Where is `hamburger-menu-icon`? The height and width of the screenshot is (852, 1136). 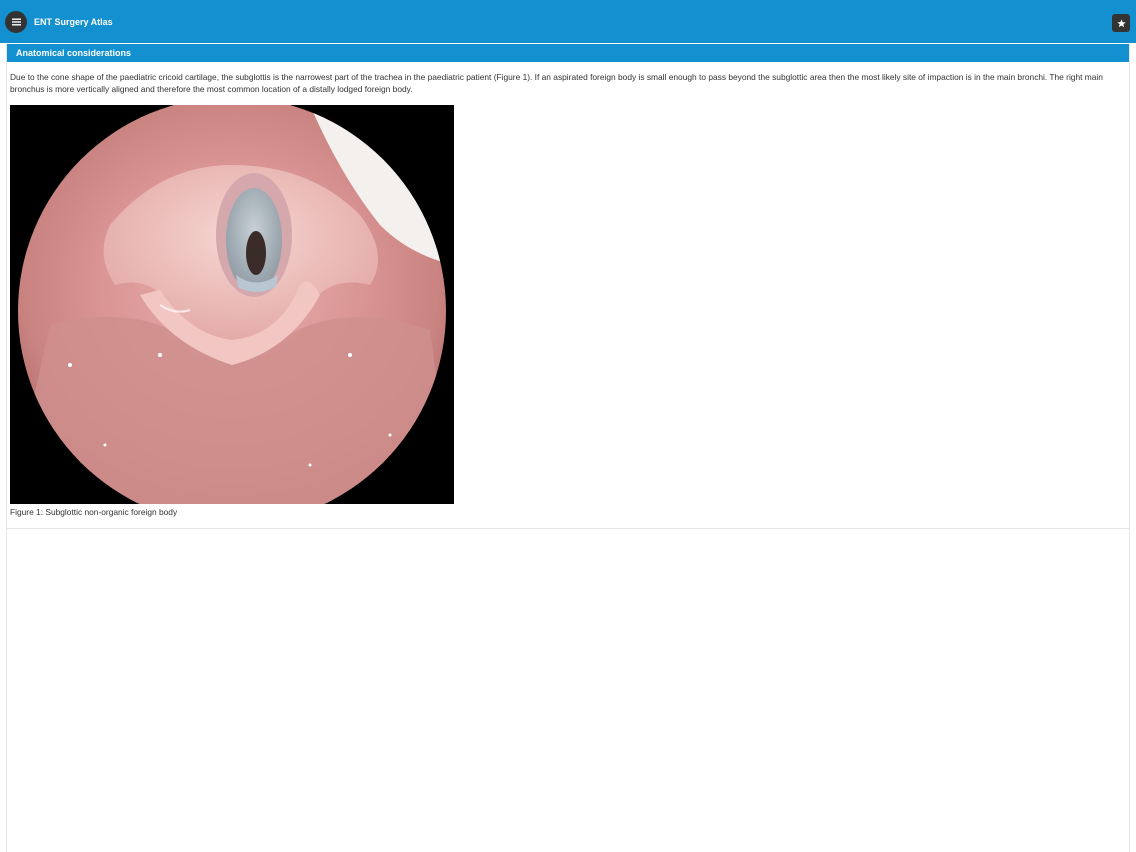
hamburger-menu-icon is located at coordinates (16, 22).